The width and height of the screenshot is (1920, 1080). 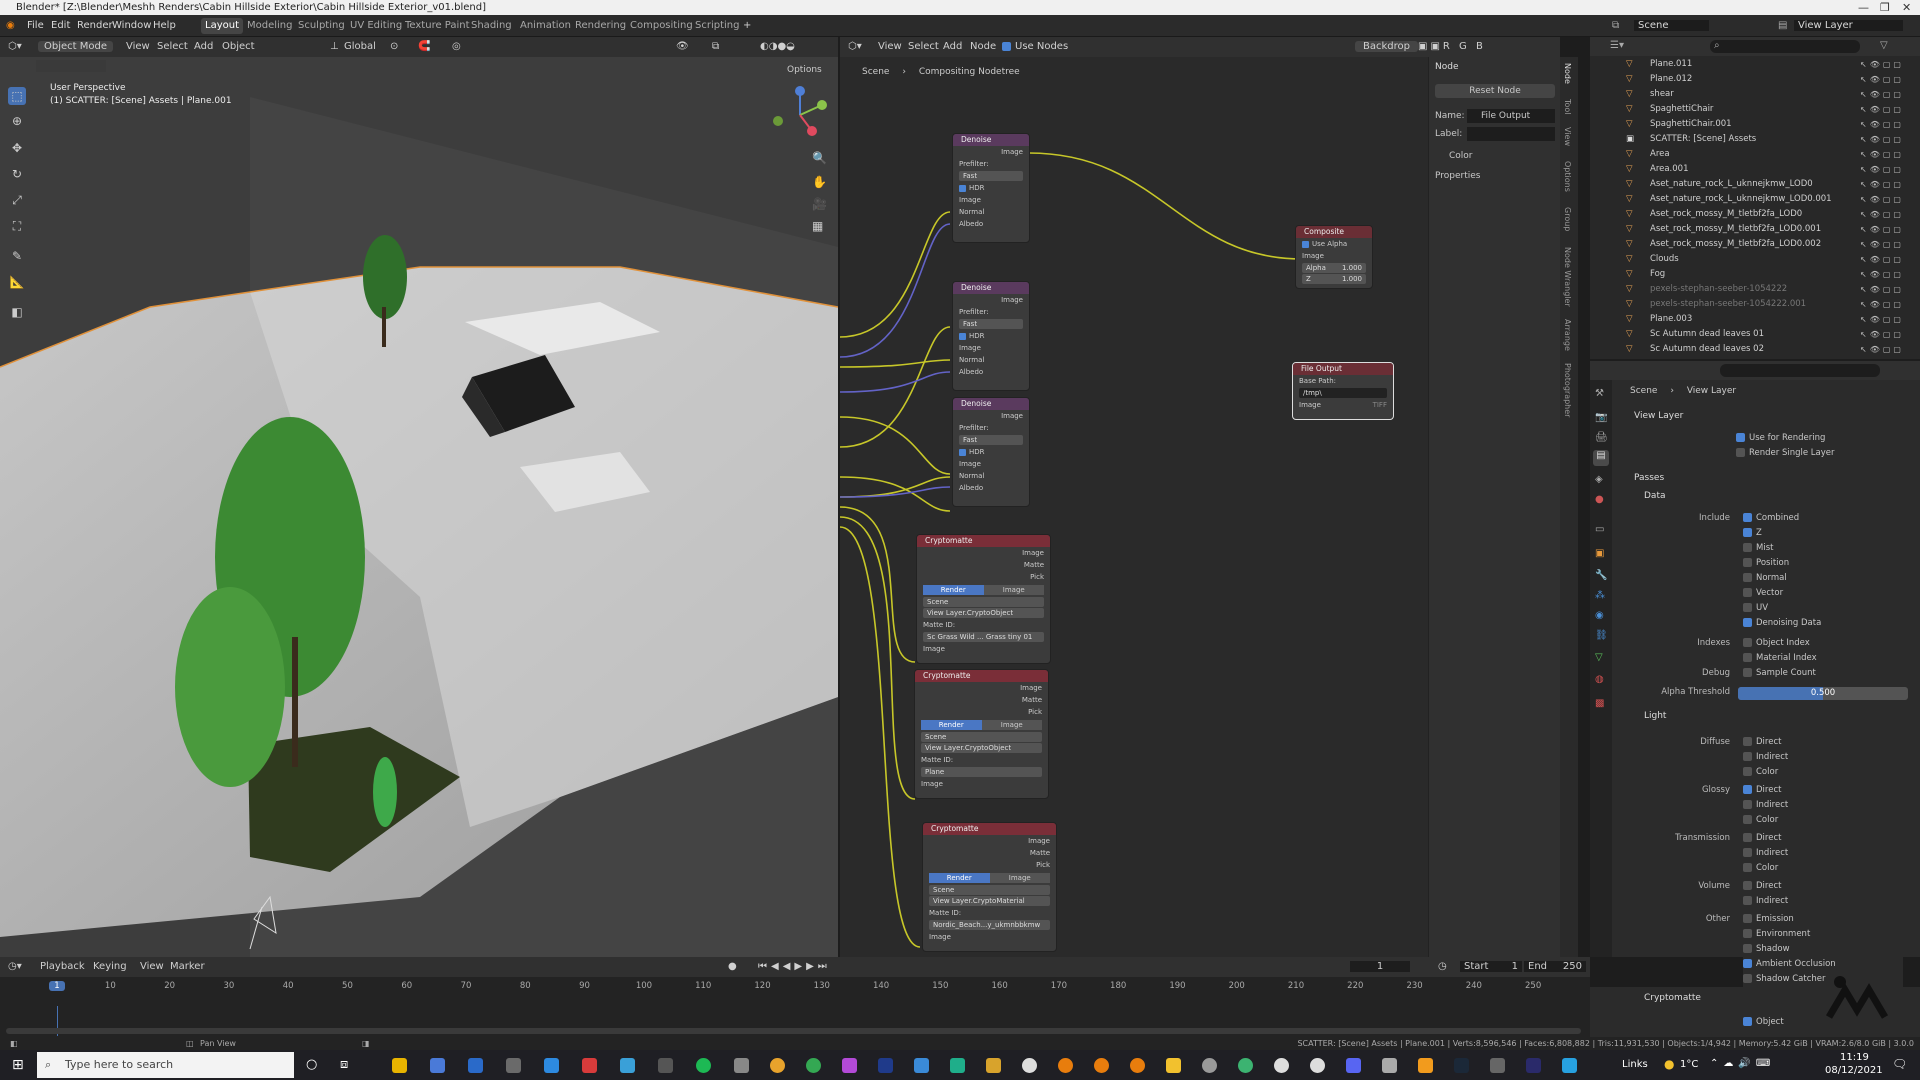 I want to click on tool-properties-icon: ⚒, so click(x=1599, y=393).